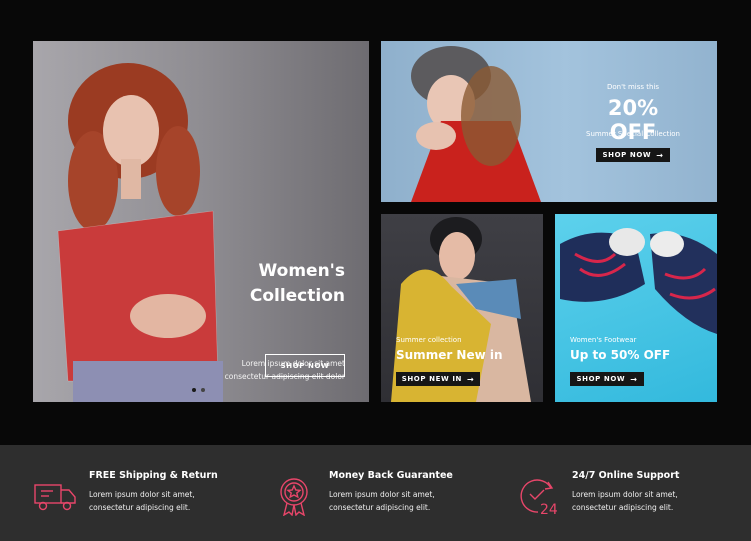 The image size is (751, 541). What do you see at coordinates (391, 475) in the screenshot?
I see `feature-title: Money Back Guarantee` at bounding box center [391, 475].